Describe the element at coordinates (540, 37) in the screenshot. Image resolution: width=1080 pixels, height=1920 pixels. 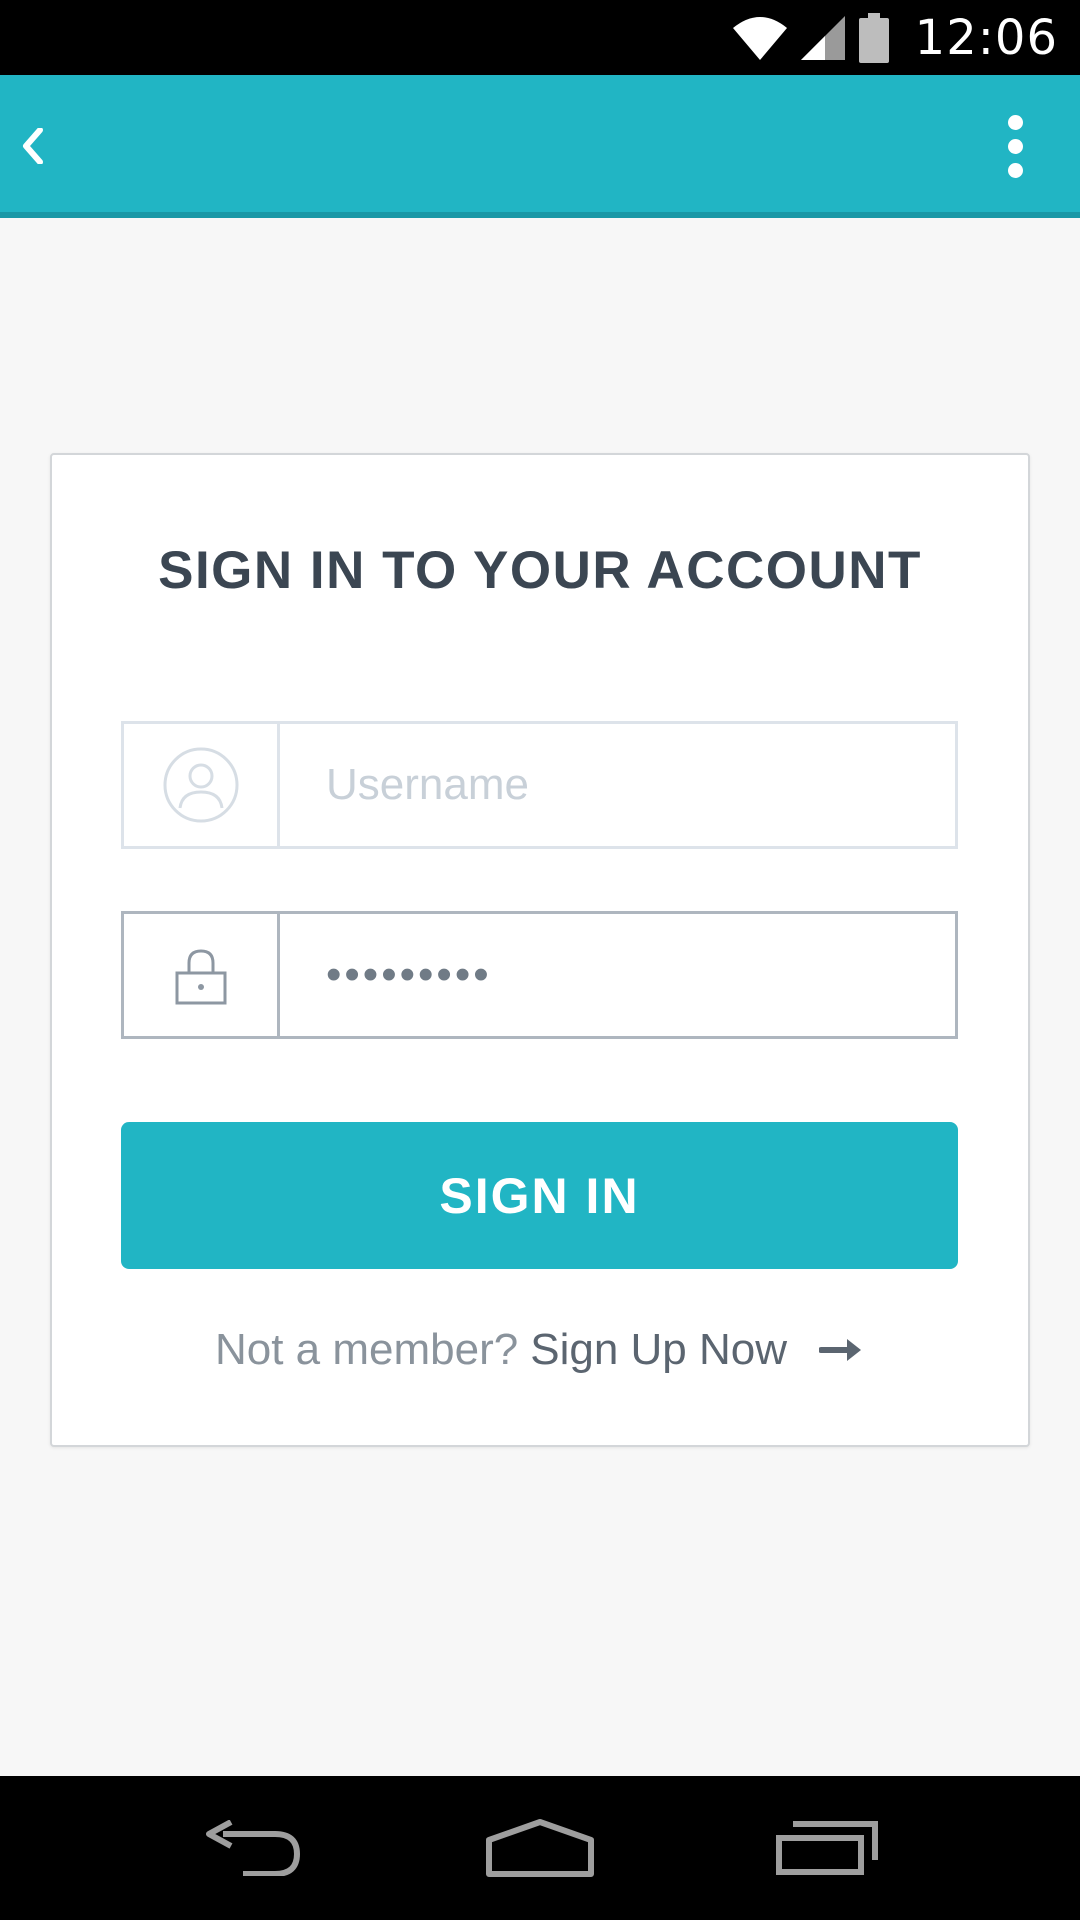
I see `status-bar: 12:06` at that location.